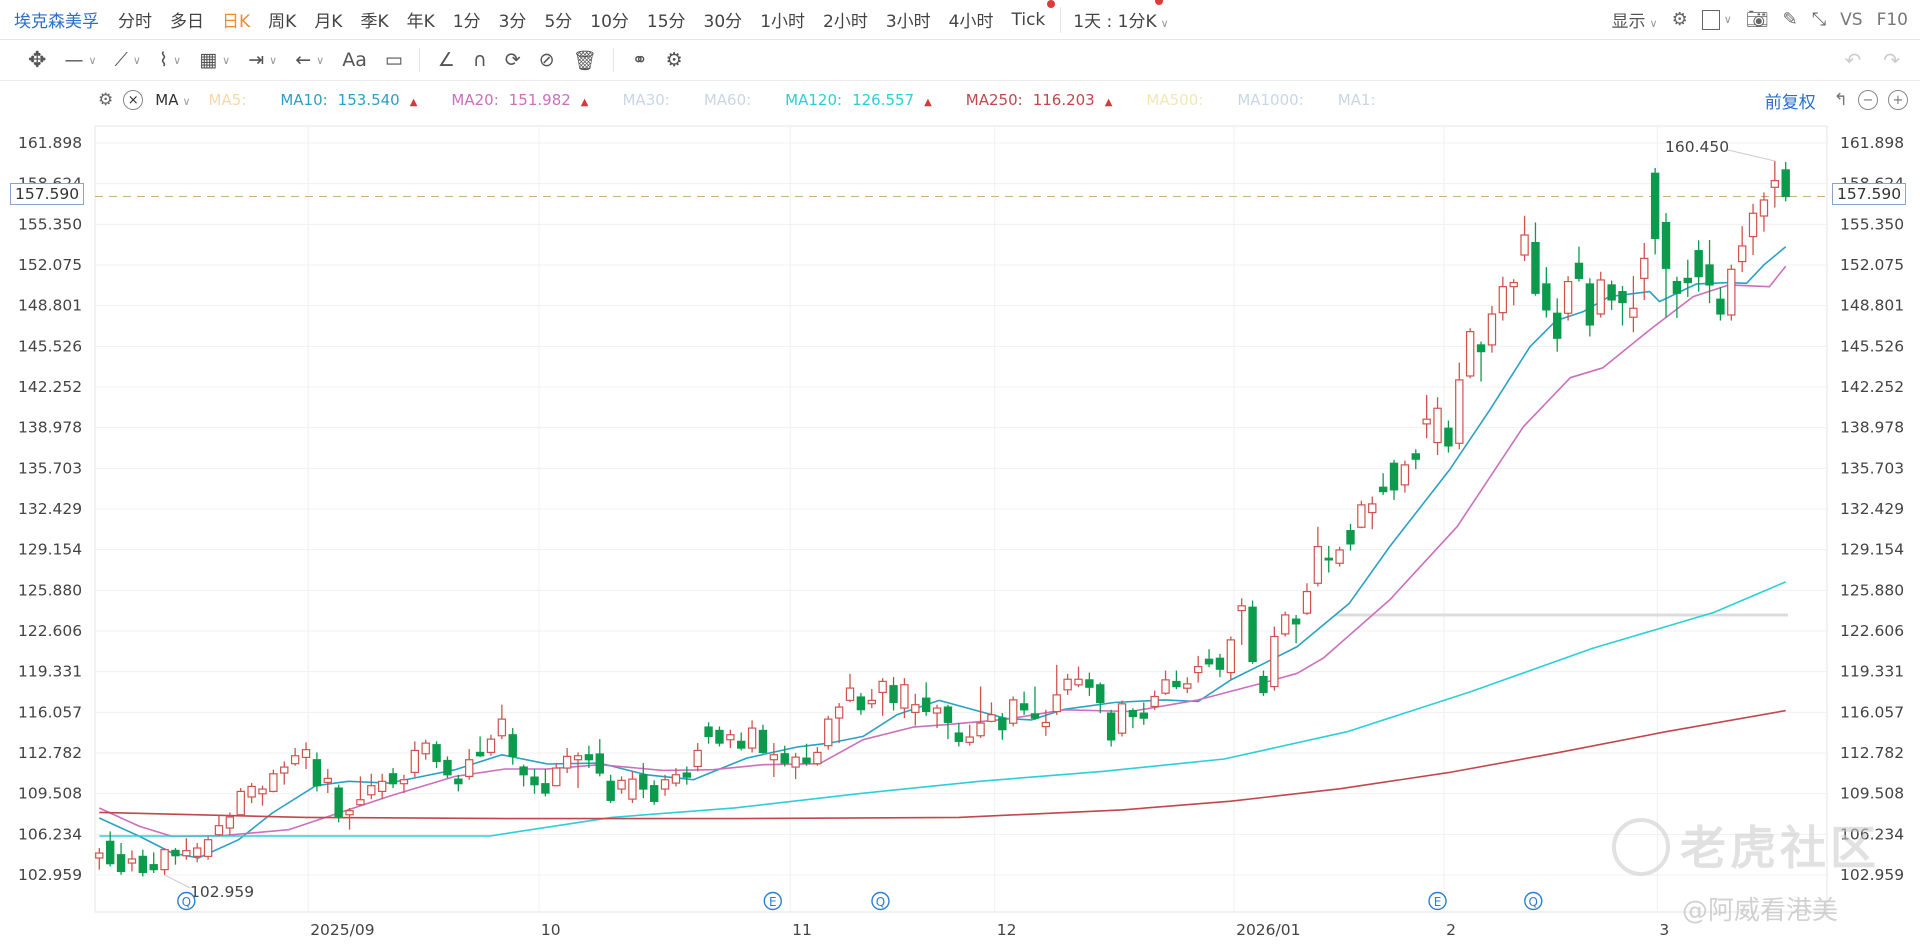 This screenshot has height=948, width=1920. I want to click on settings-icon: ⚙, so click(674, 60).